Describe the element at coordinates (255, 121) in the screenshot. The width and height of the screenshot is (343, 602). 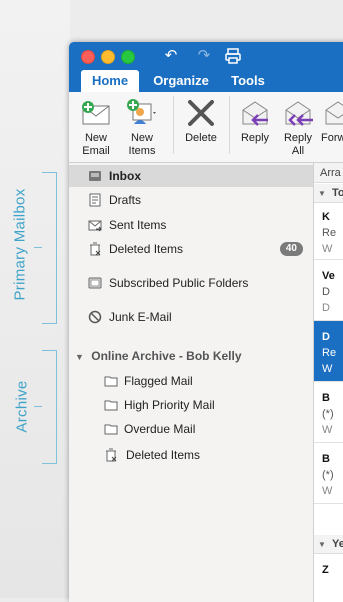
I see `reply-button: Reply` at that location.